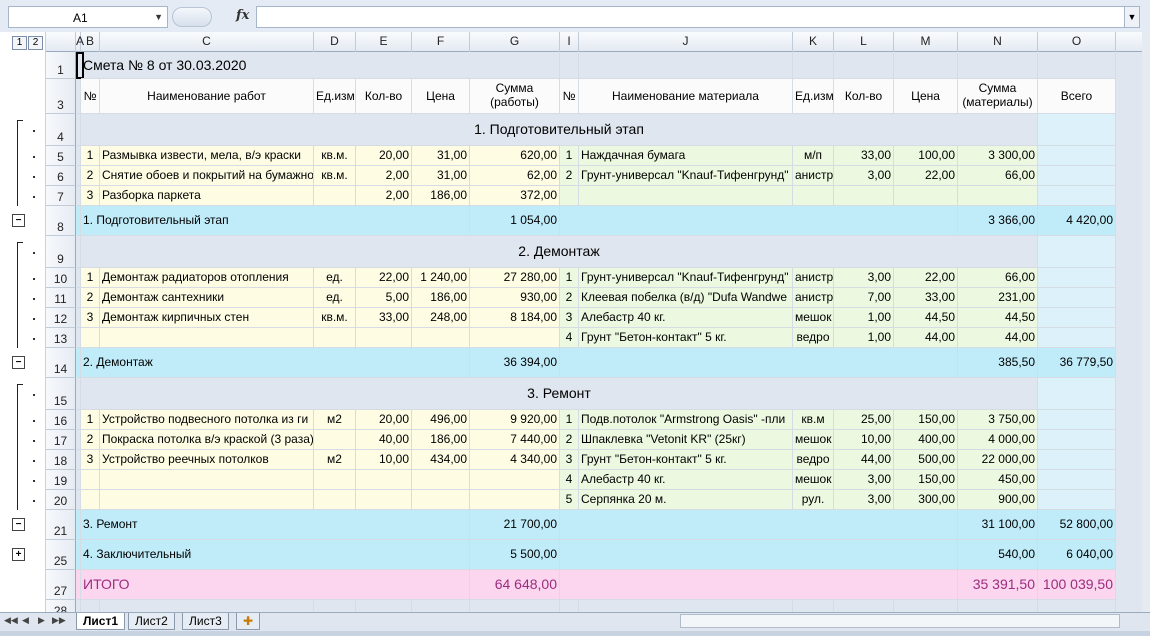 This screenshot has height=636, width=1150. I want to click on mat-sum: 231,00, so click(998, 298).